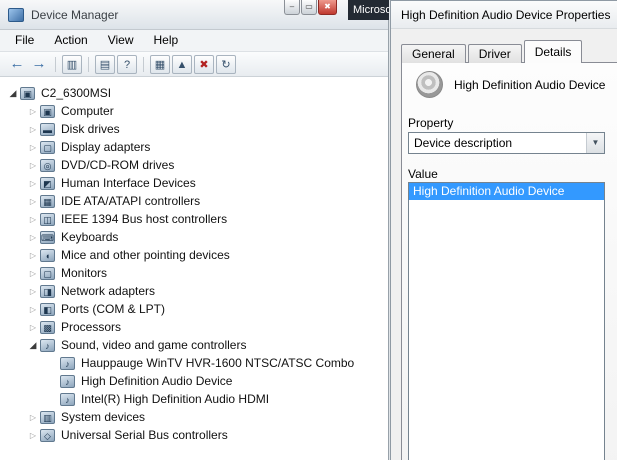 This screenshot has width=617, height=460. Describe the element at coordinates (193, 435) in the screenshot. I see `tree-item: ▷ ◇ Universal Serial Bus controllers` at that location.